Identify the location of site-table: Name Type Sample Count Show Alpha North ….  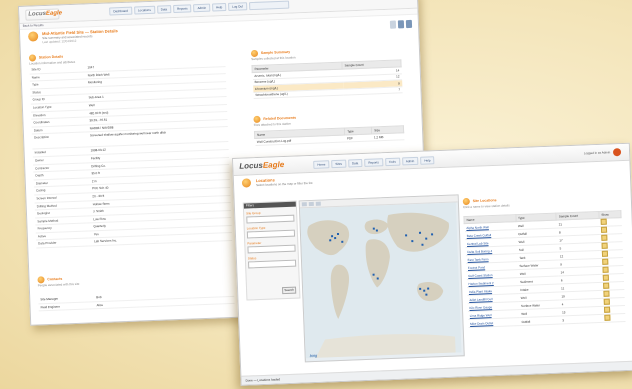
(544, 269).